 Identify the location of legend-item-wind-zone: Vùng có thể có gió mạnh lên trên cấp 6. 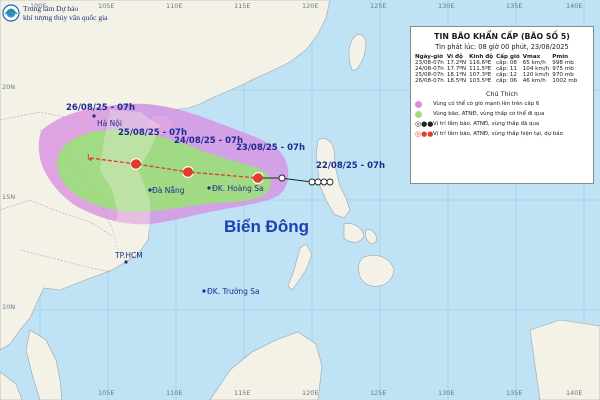
(504, 104).